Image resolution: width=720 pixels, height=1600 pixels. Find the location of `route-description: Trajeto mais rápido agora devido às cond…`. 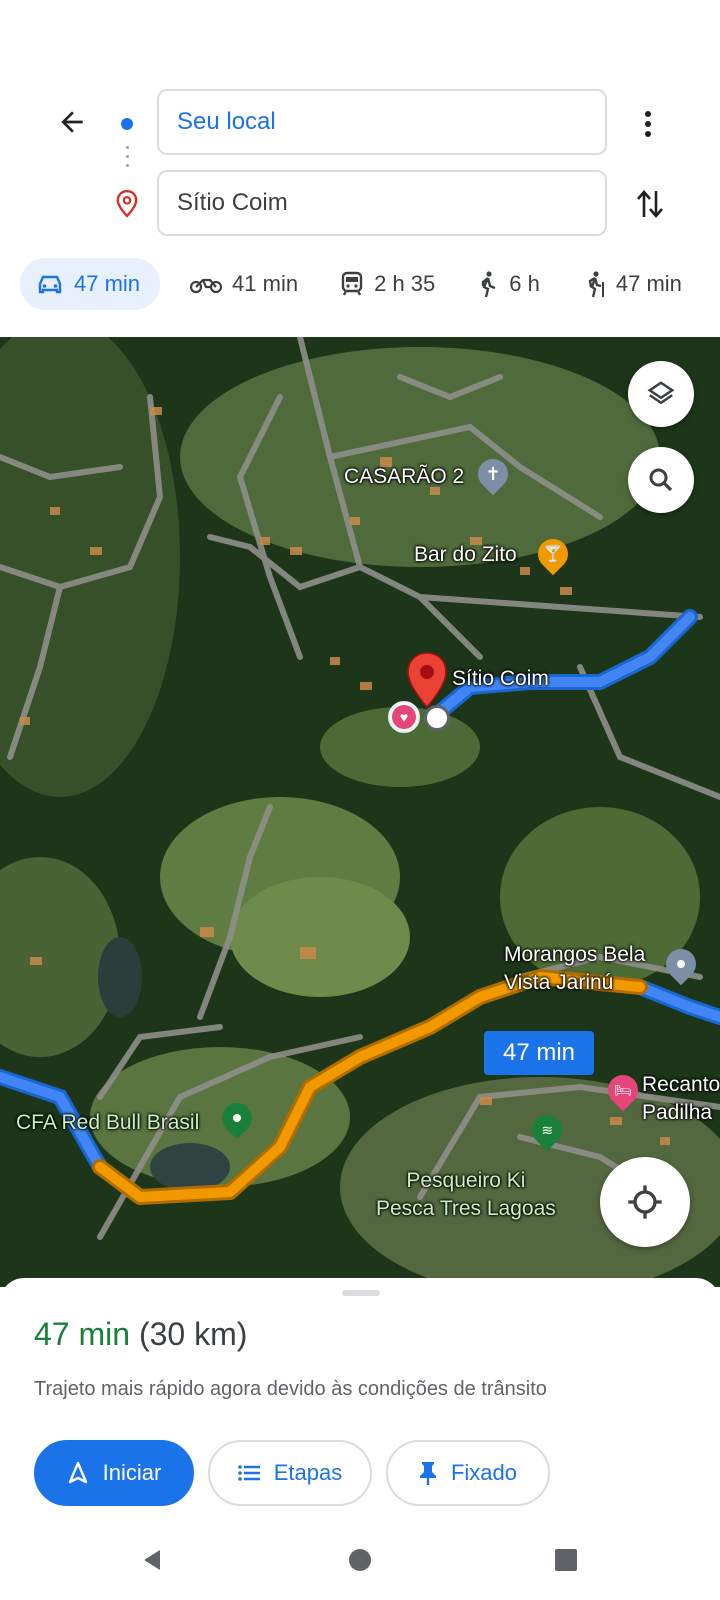

route-description: Trajeto mais rápido agora devido às cond… is located at coordinates (290, 1389).